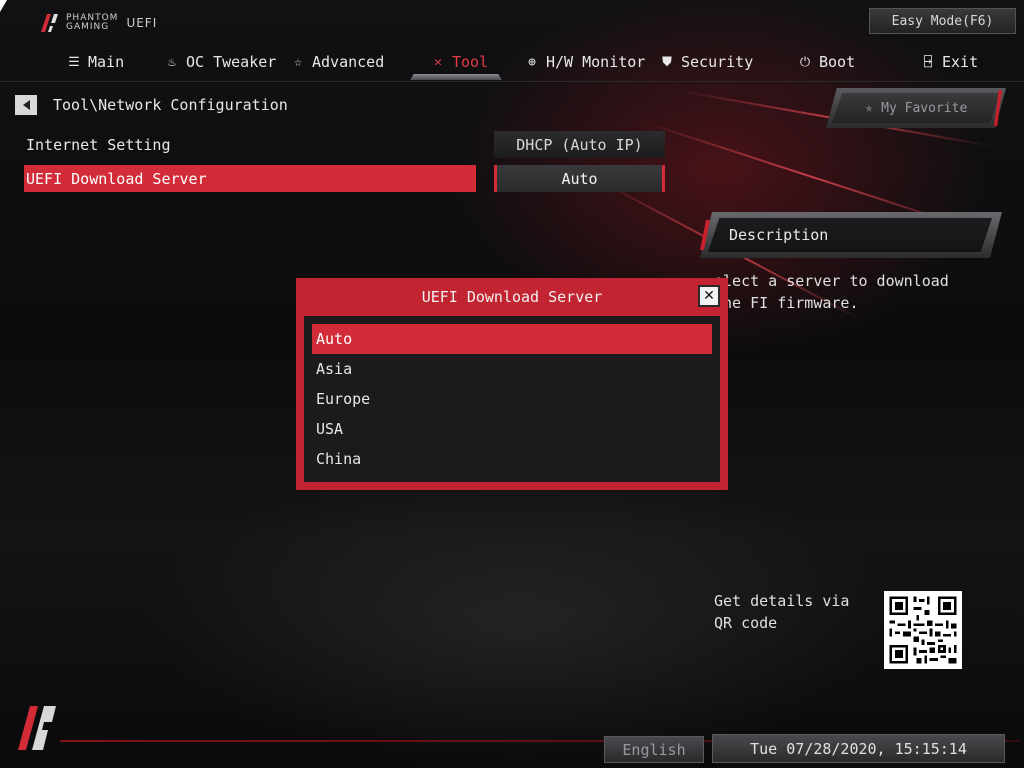  What do you see at coordinates (3, 6) in the screenshot?
I see `mouse-cursor` at bounding box center [3, 6].